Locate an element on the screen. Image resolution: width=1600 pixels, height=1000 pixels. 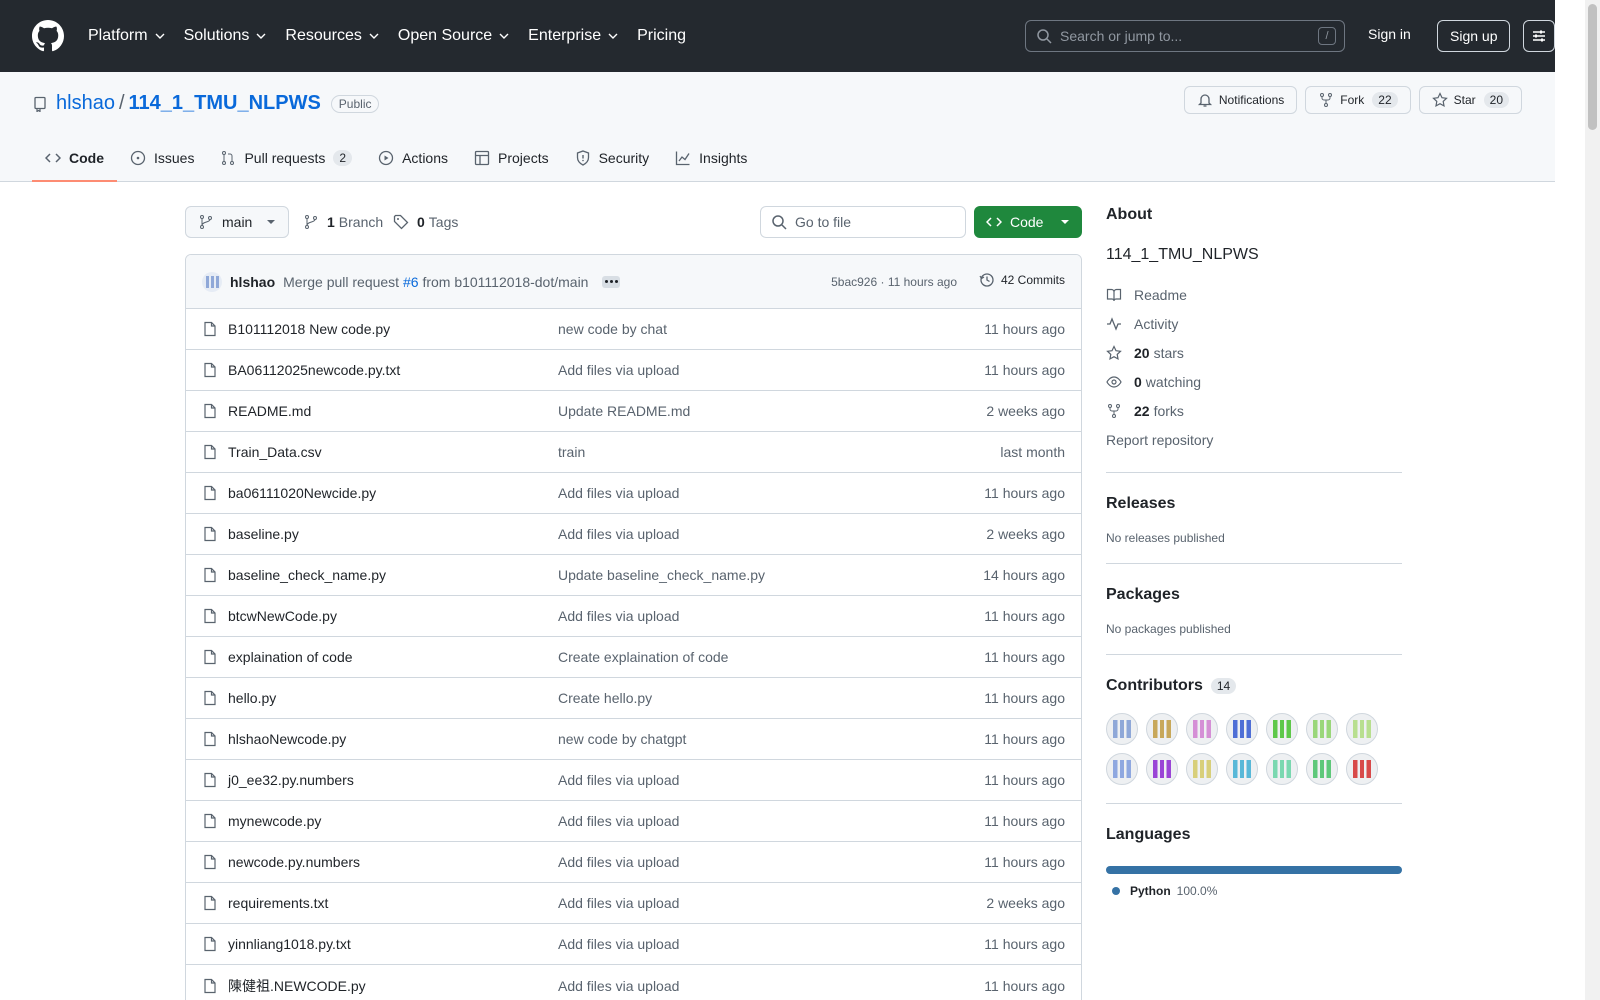
language-legend-item: Python 100.0% is located at coordinates (1254, 891).